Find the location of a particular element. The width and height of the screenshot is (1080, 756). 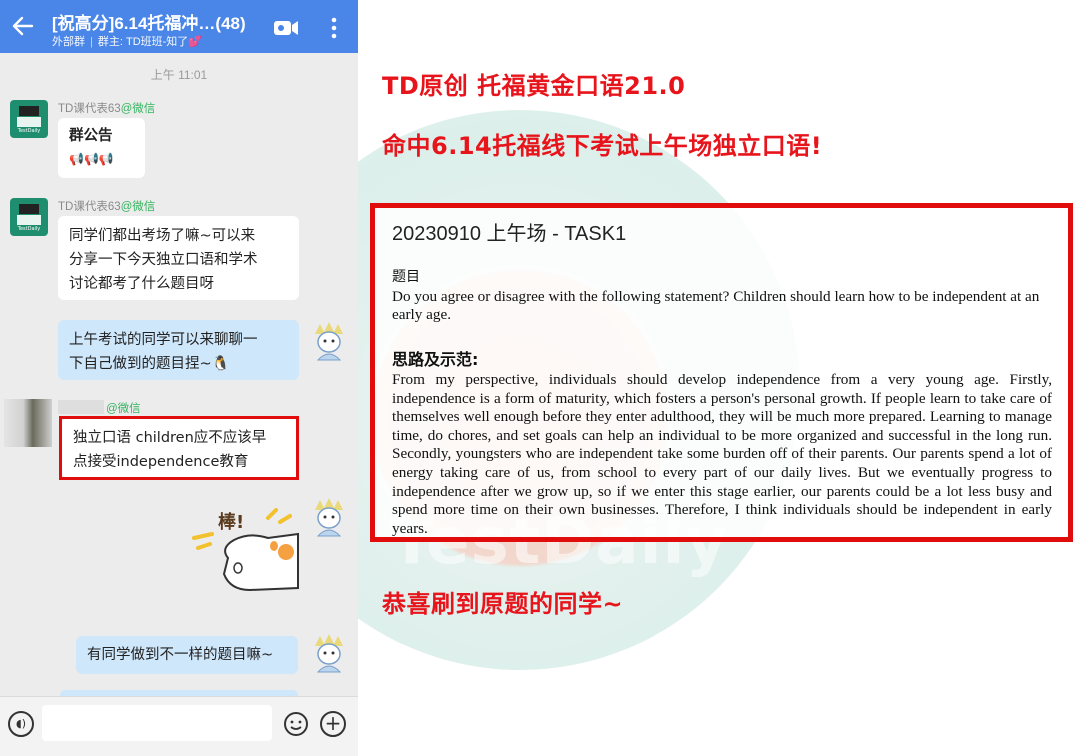

question-label: 题目 is located at coordinates (406, 277).